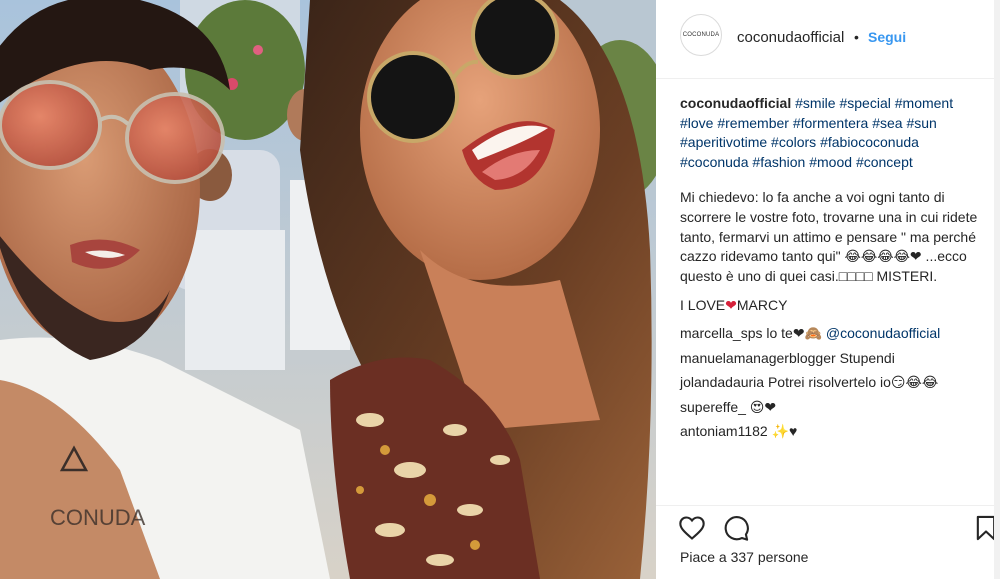 The height and width of the screenshot is (579, 1000). Describe the element at coordinates (723, 142) in the screenshot. I see `hashtag: #aperitivotime` at that location.